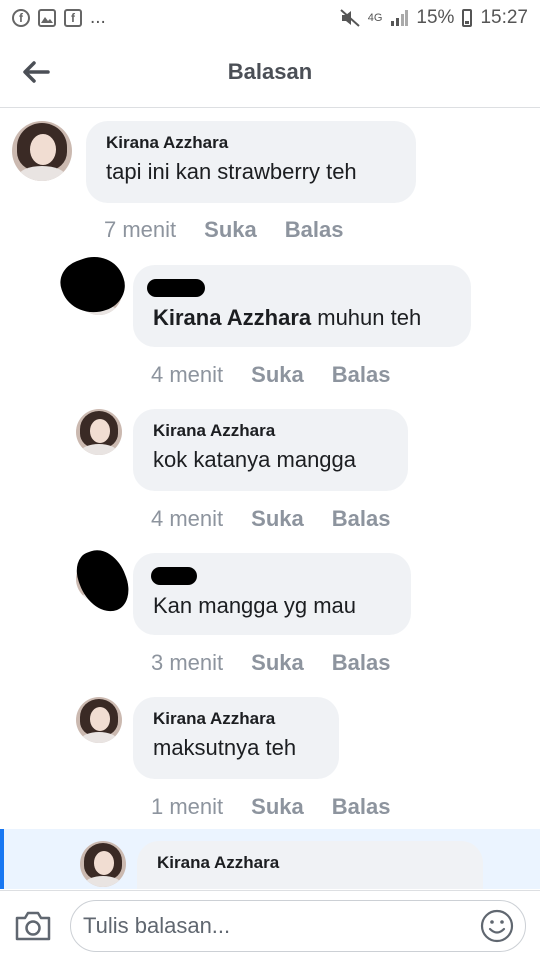 The width and height of the screenshot is (540, 960). Describe the element at coordinates (400, 18) in the screenshot. I see `signal-icon` at that location.